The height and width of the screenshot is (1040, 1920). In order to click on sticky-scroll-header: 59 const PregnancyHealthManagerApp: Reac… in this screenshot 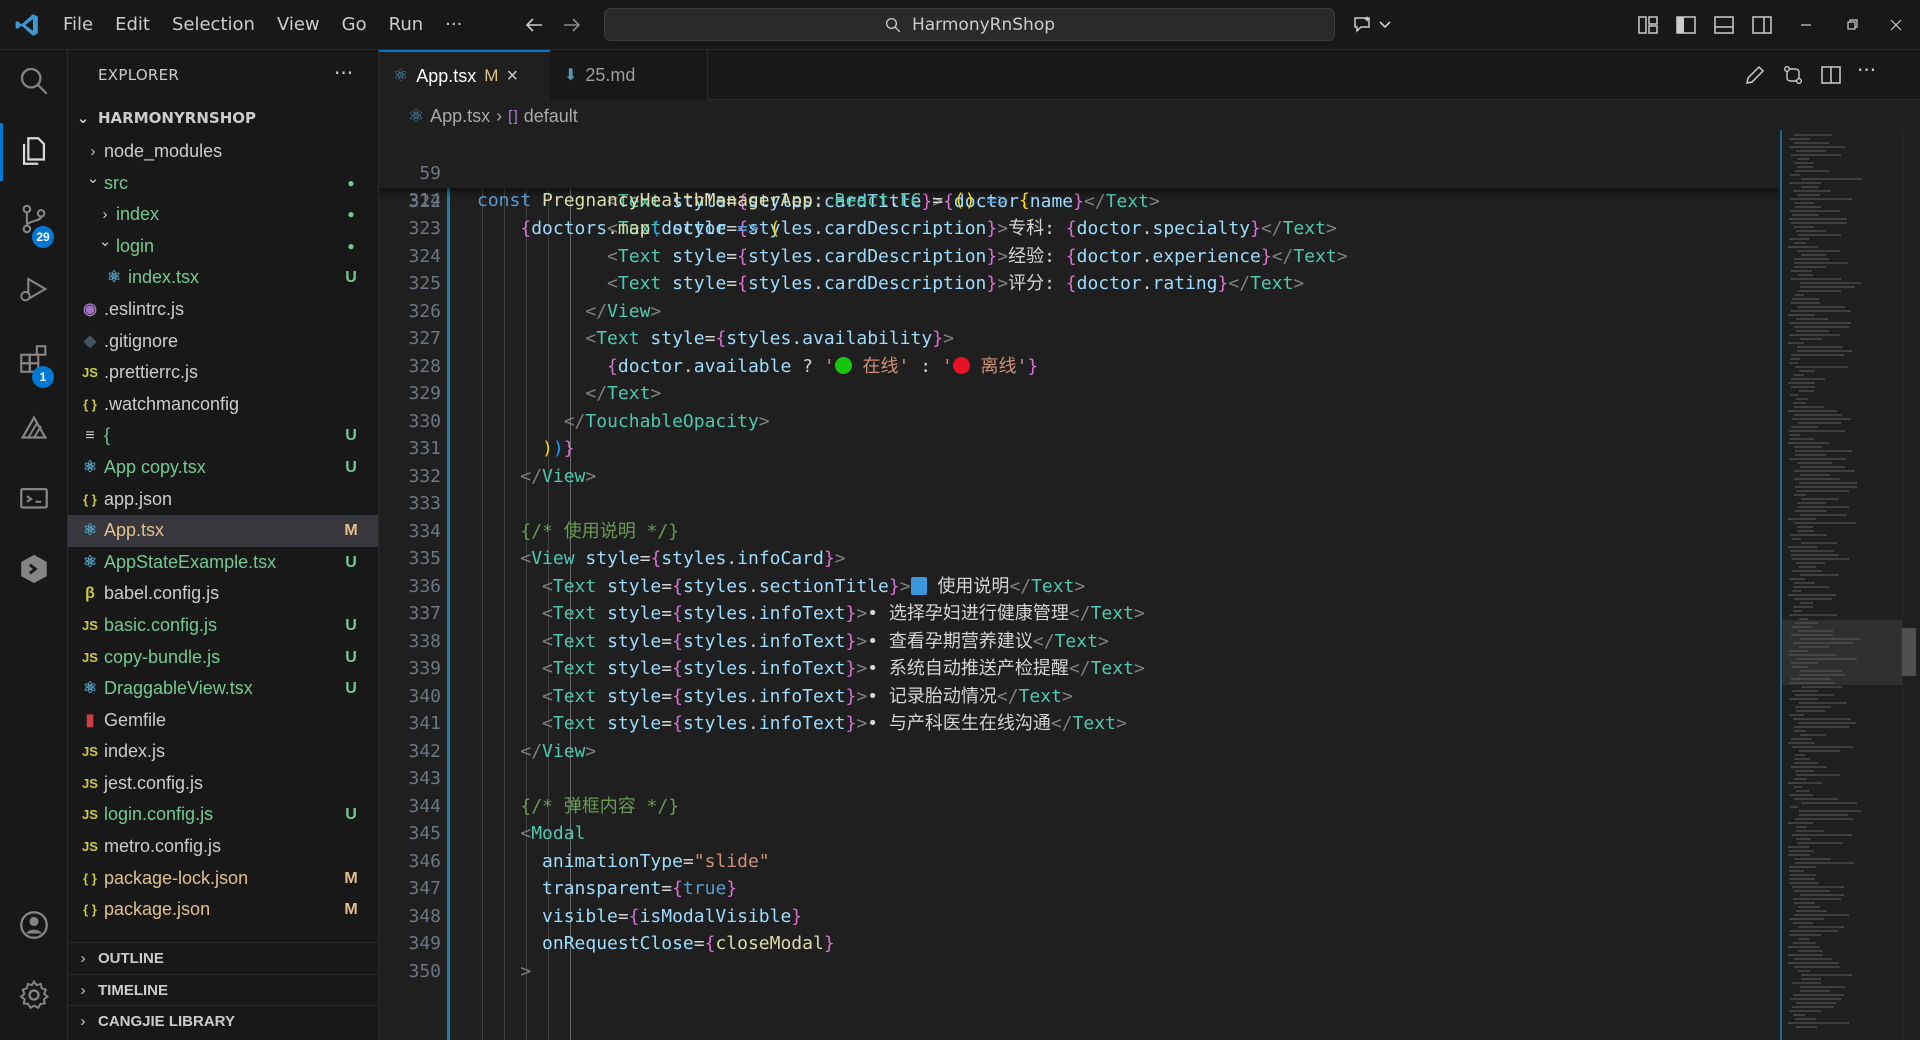, I will do `click(1079, 184)`.